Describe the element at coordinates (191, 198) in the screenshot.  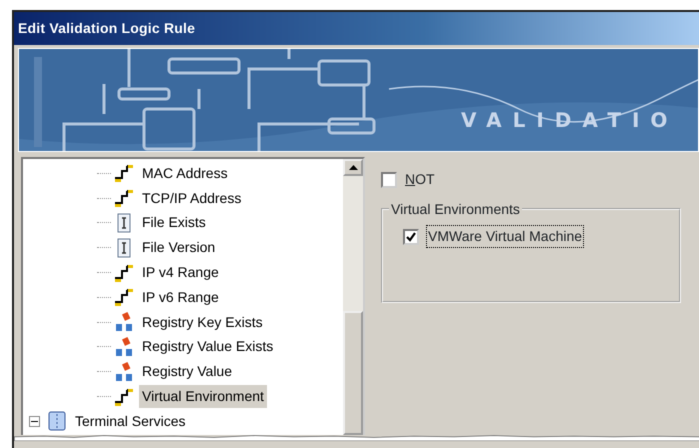
I see `tree-item: TCP/IP Address` at that location.